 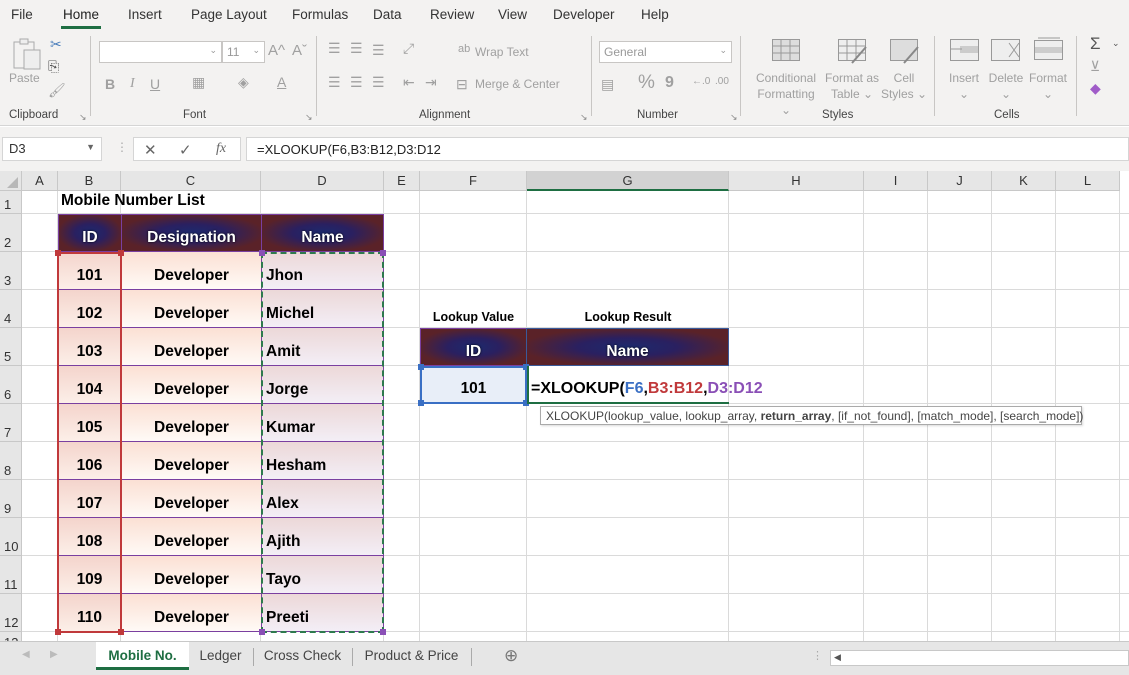 I want to click on decrease-indent-icon: ⇤, so click(x=409, y=82).